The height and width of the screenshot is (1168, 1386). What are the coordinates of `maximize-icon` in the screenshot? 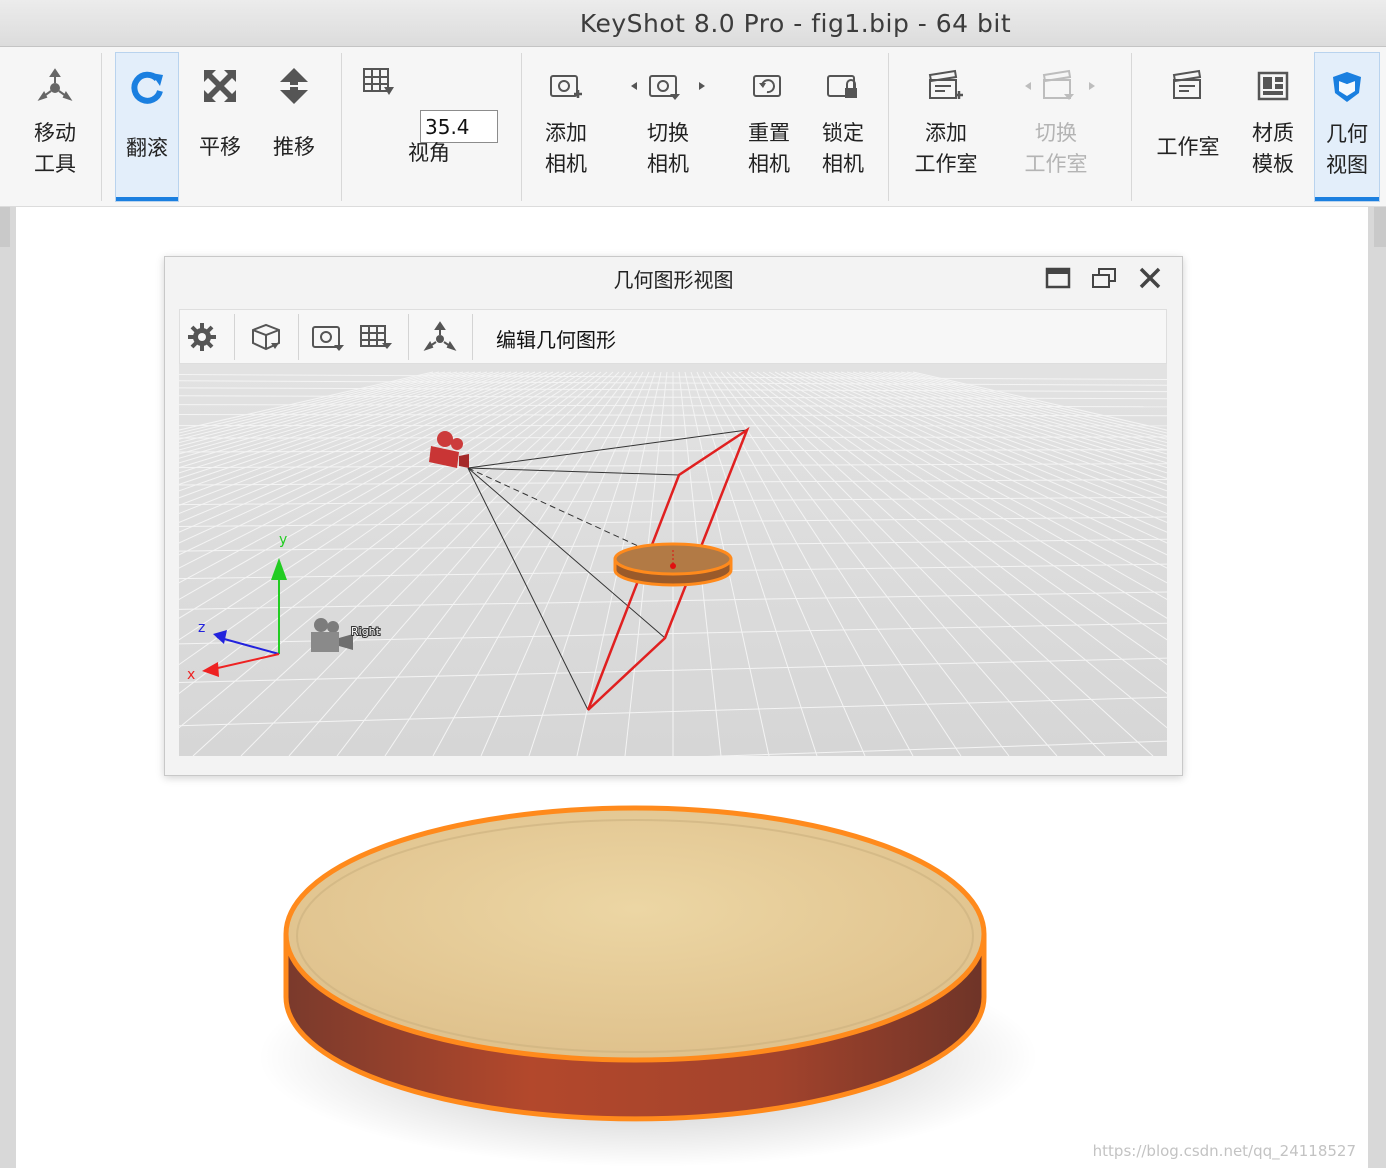 It's located at (1058, 278).